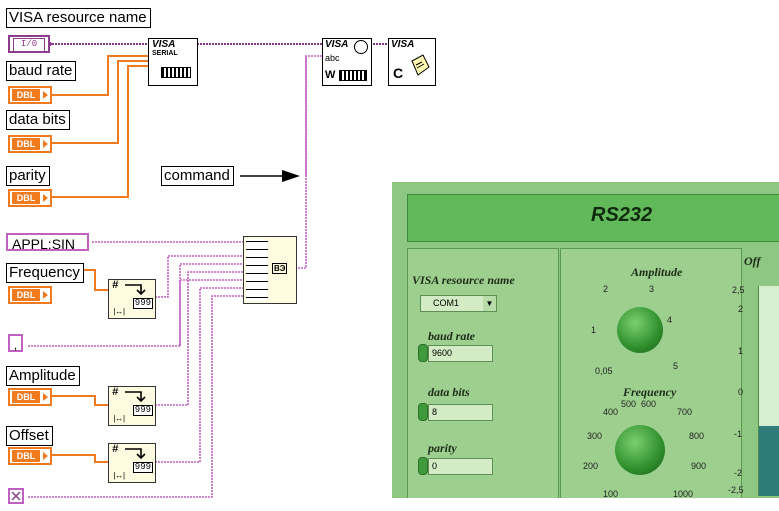 The height and width of the screenshot is (511, 779). Describe the element at coordinates (16, 496) in the screenshot. I see `end-of-line-constant` at that location.